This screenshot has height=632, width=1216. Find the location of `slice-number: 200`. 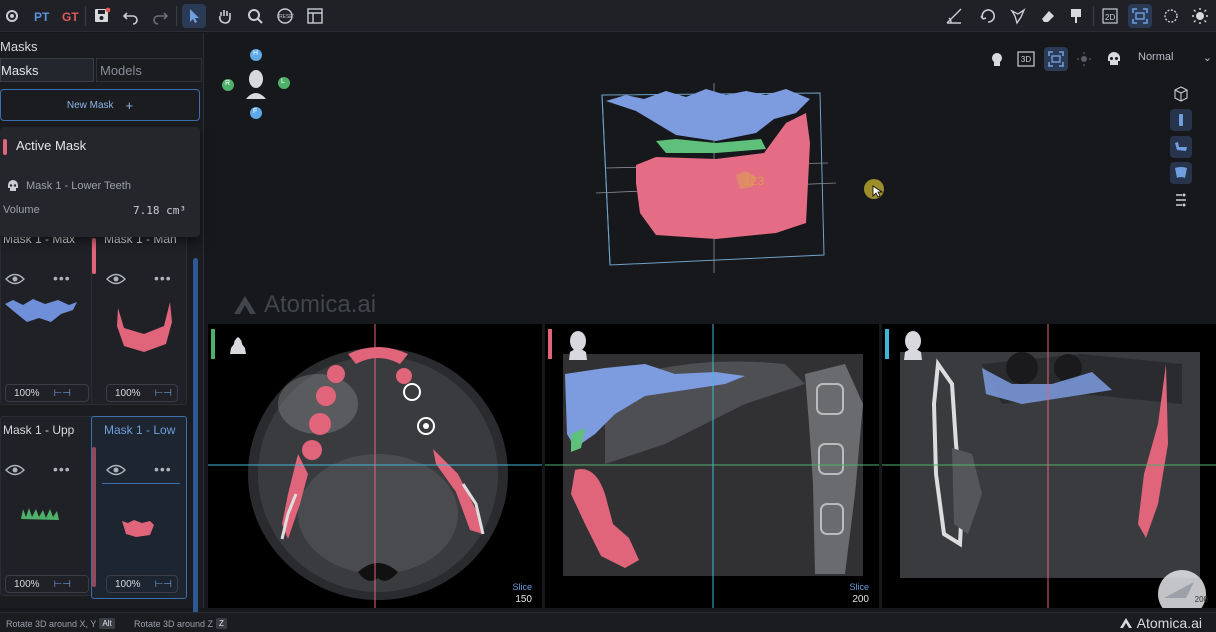

slice-number: 200 is located at coordinates (860, 599).